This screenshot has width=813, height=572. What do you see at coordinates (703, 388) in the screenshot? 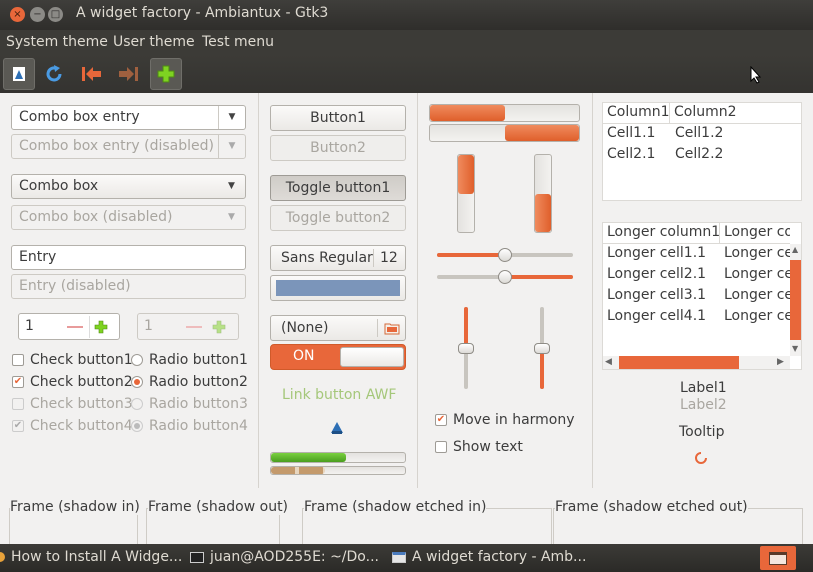
I see `label-1: Label1` at bounding box center [703, 388].